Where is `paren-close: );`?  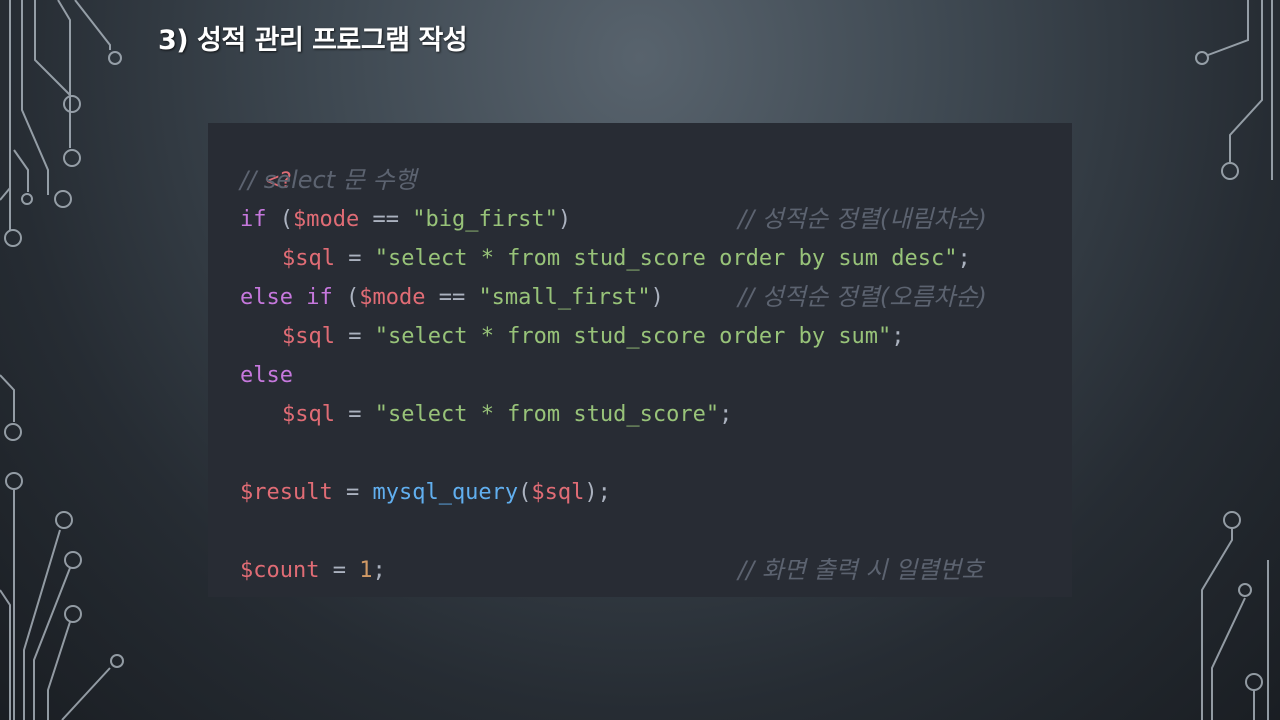
paren-close: ); is located at coordinates (597, 492).